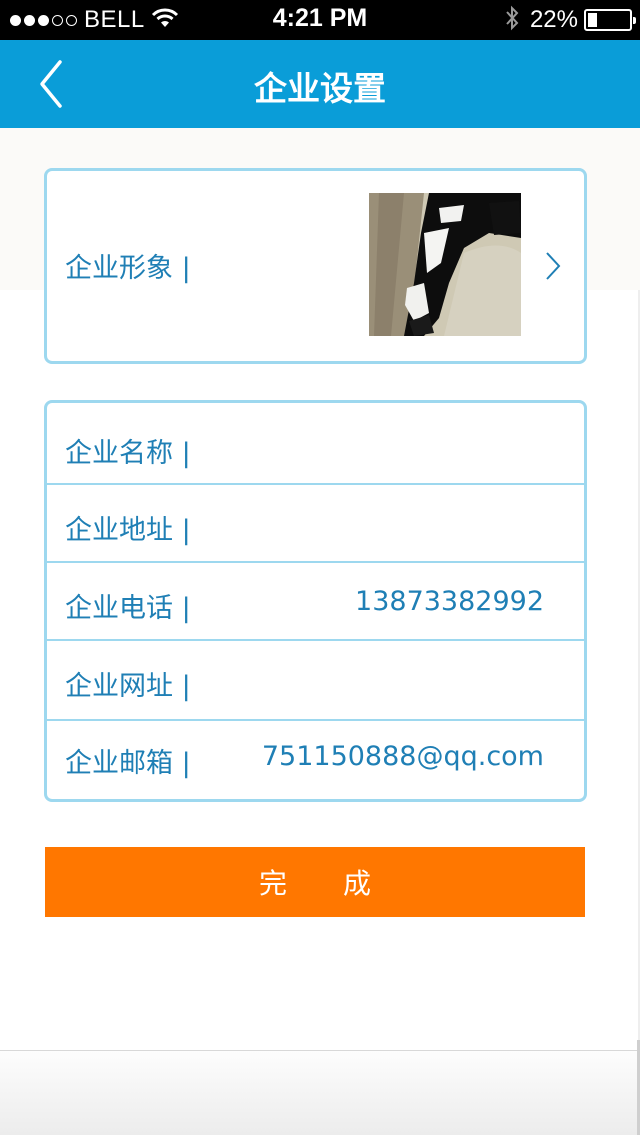 Image resolution: width=640 pixels, height=1135 pixels. What do you see at coordinates (610, 20) in the screenshot?
I see `battery-icon` at bounding box center [610, 20].